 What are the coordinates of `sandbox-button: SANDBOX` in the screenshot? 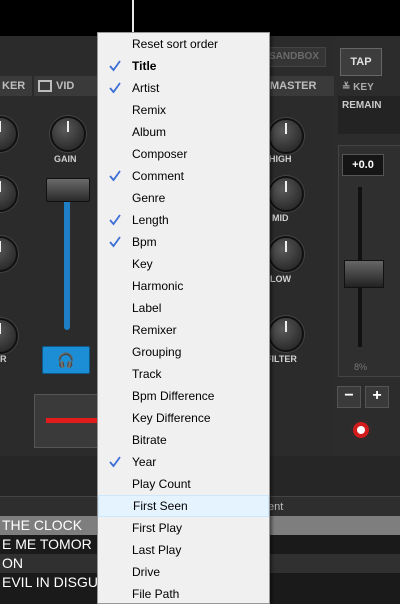 It's located at (294, 57).